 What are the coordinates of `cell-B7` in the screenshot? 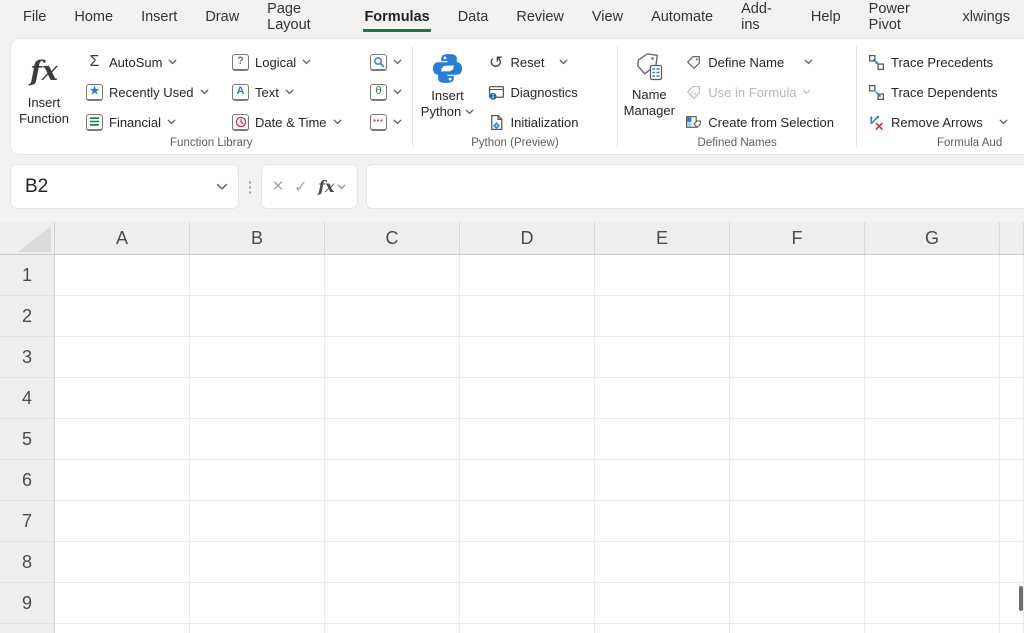 It's located at (257, 521).